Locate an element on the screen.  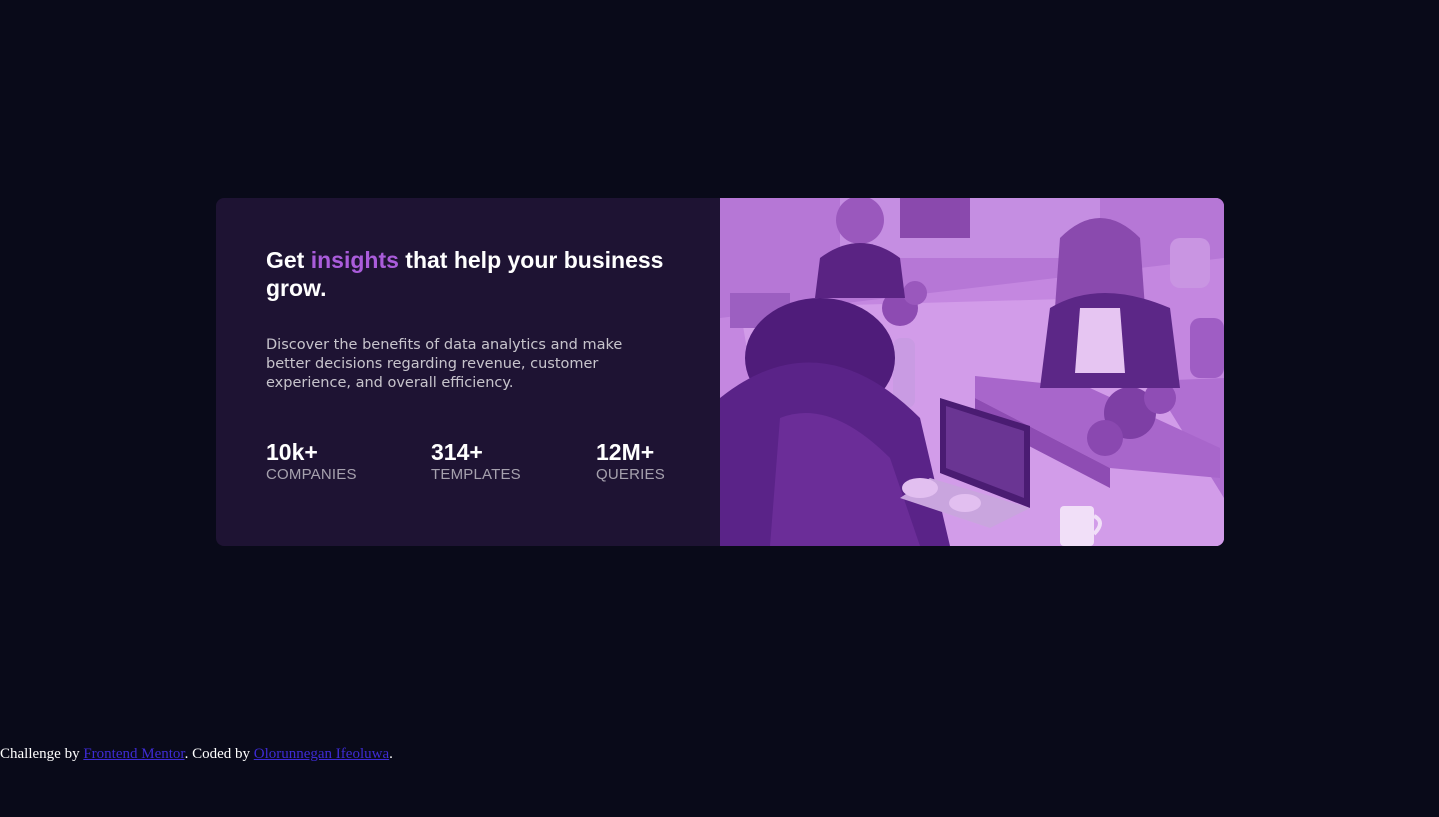
office-photo-illustration is located at coordinates (972, 372).